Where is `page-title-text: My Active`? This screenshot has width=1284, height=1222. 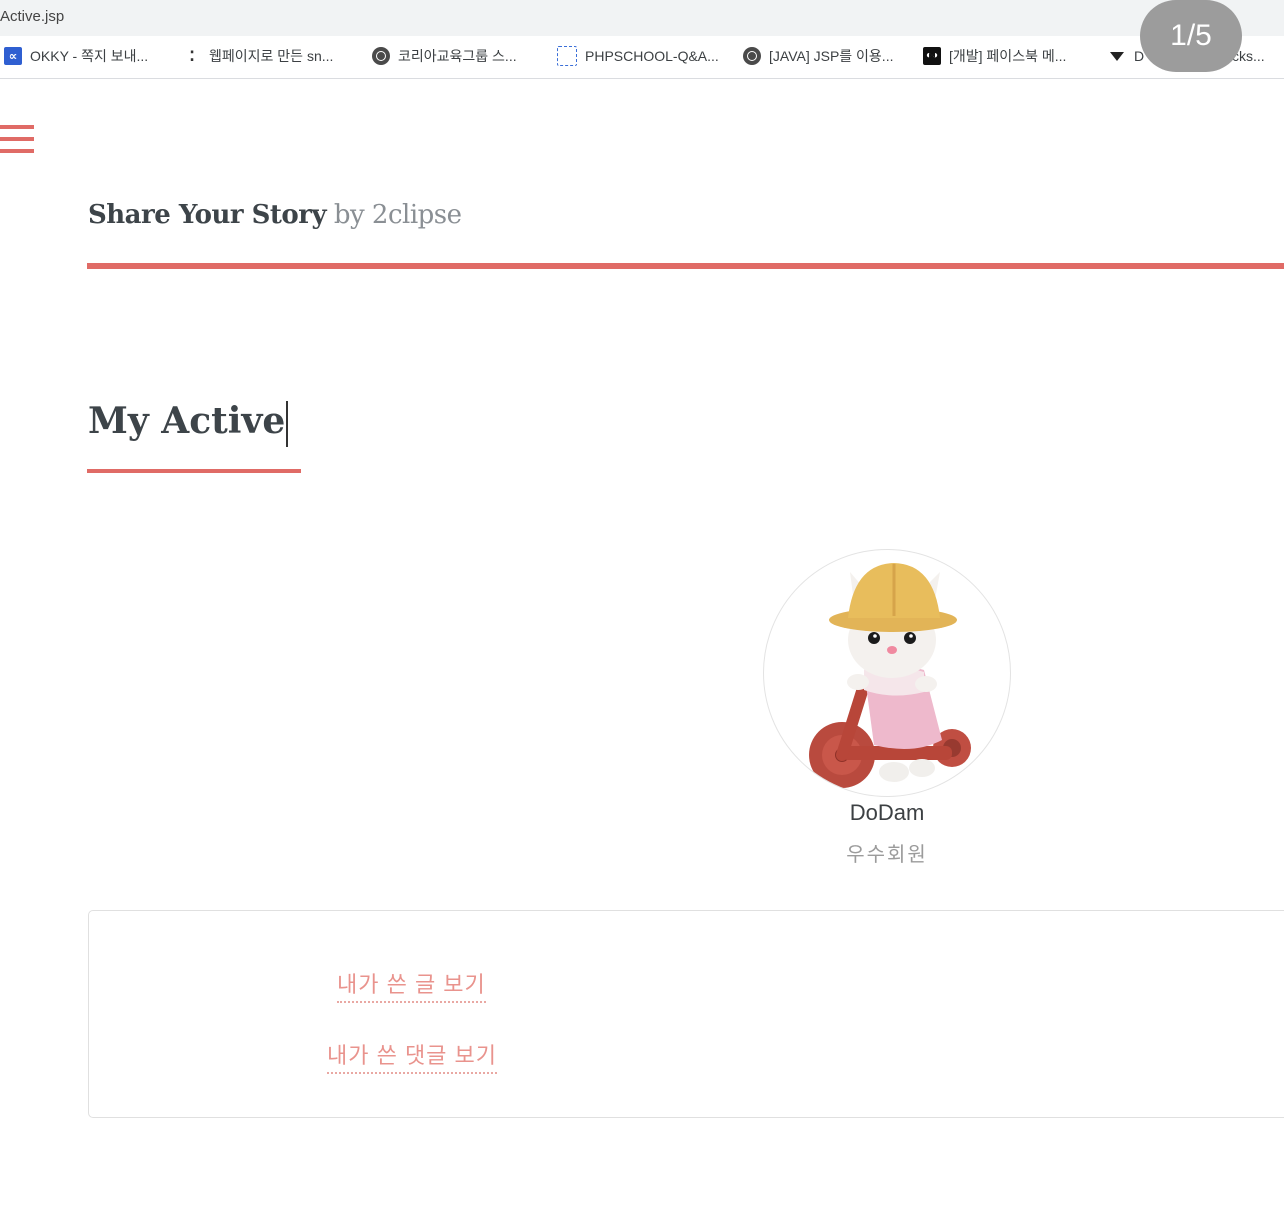
page-title-text: My Active is located at coordinates (187, 421).